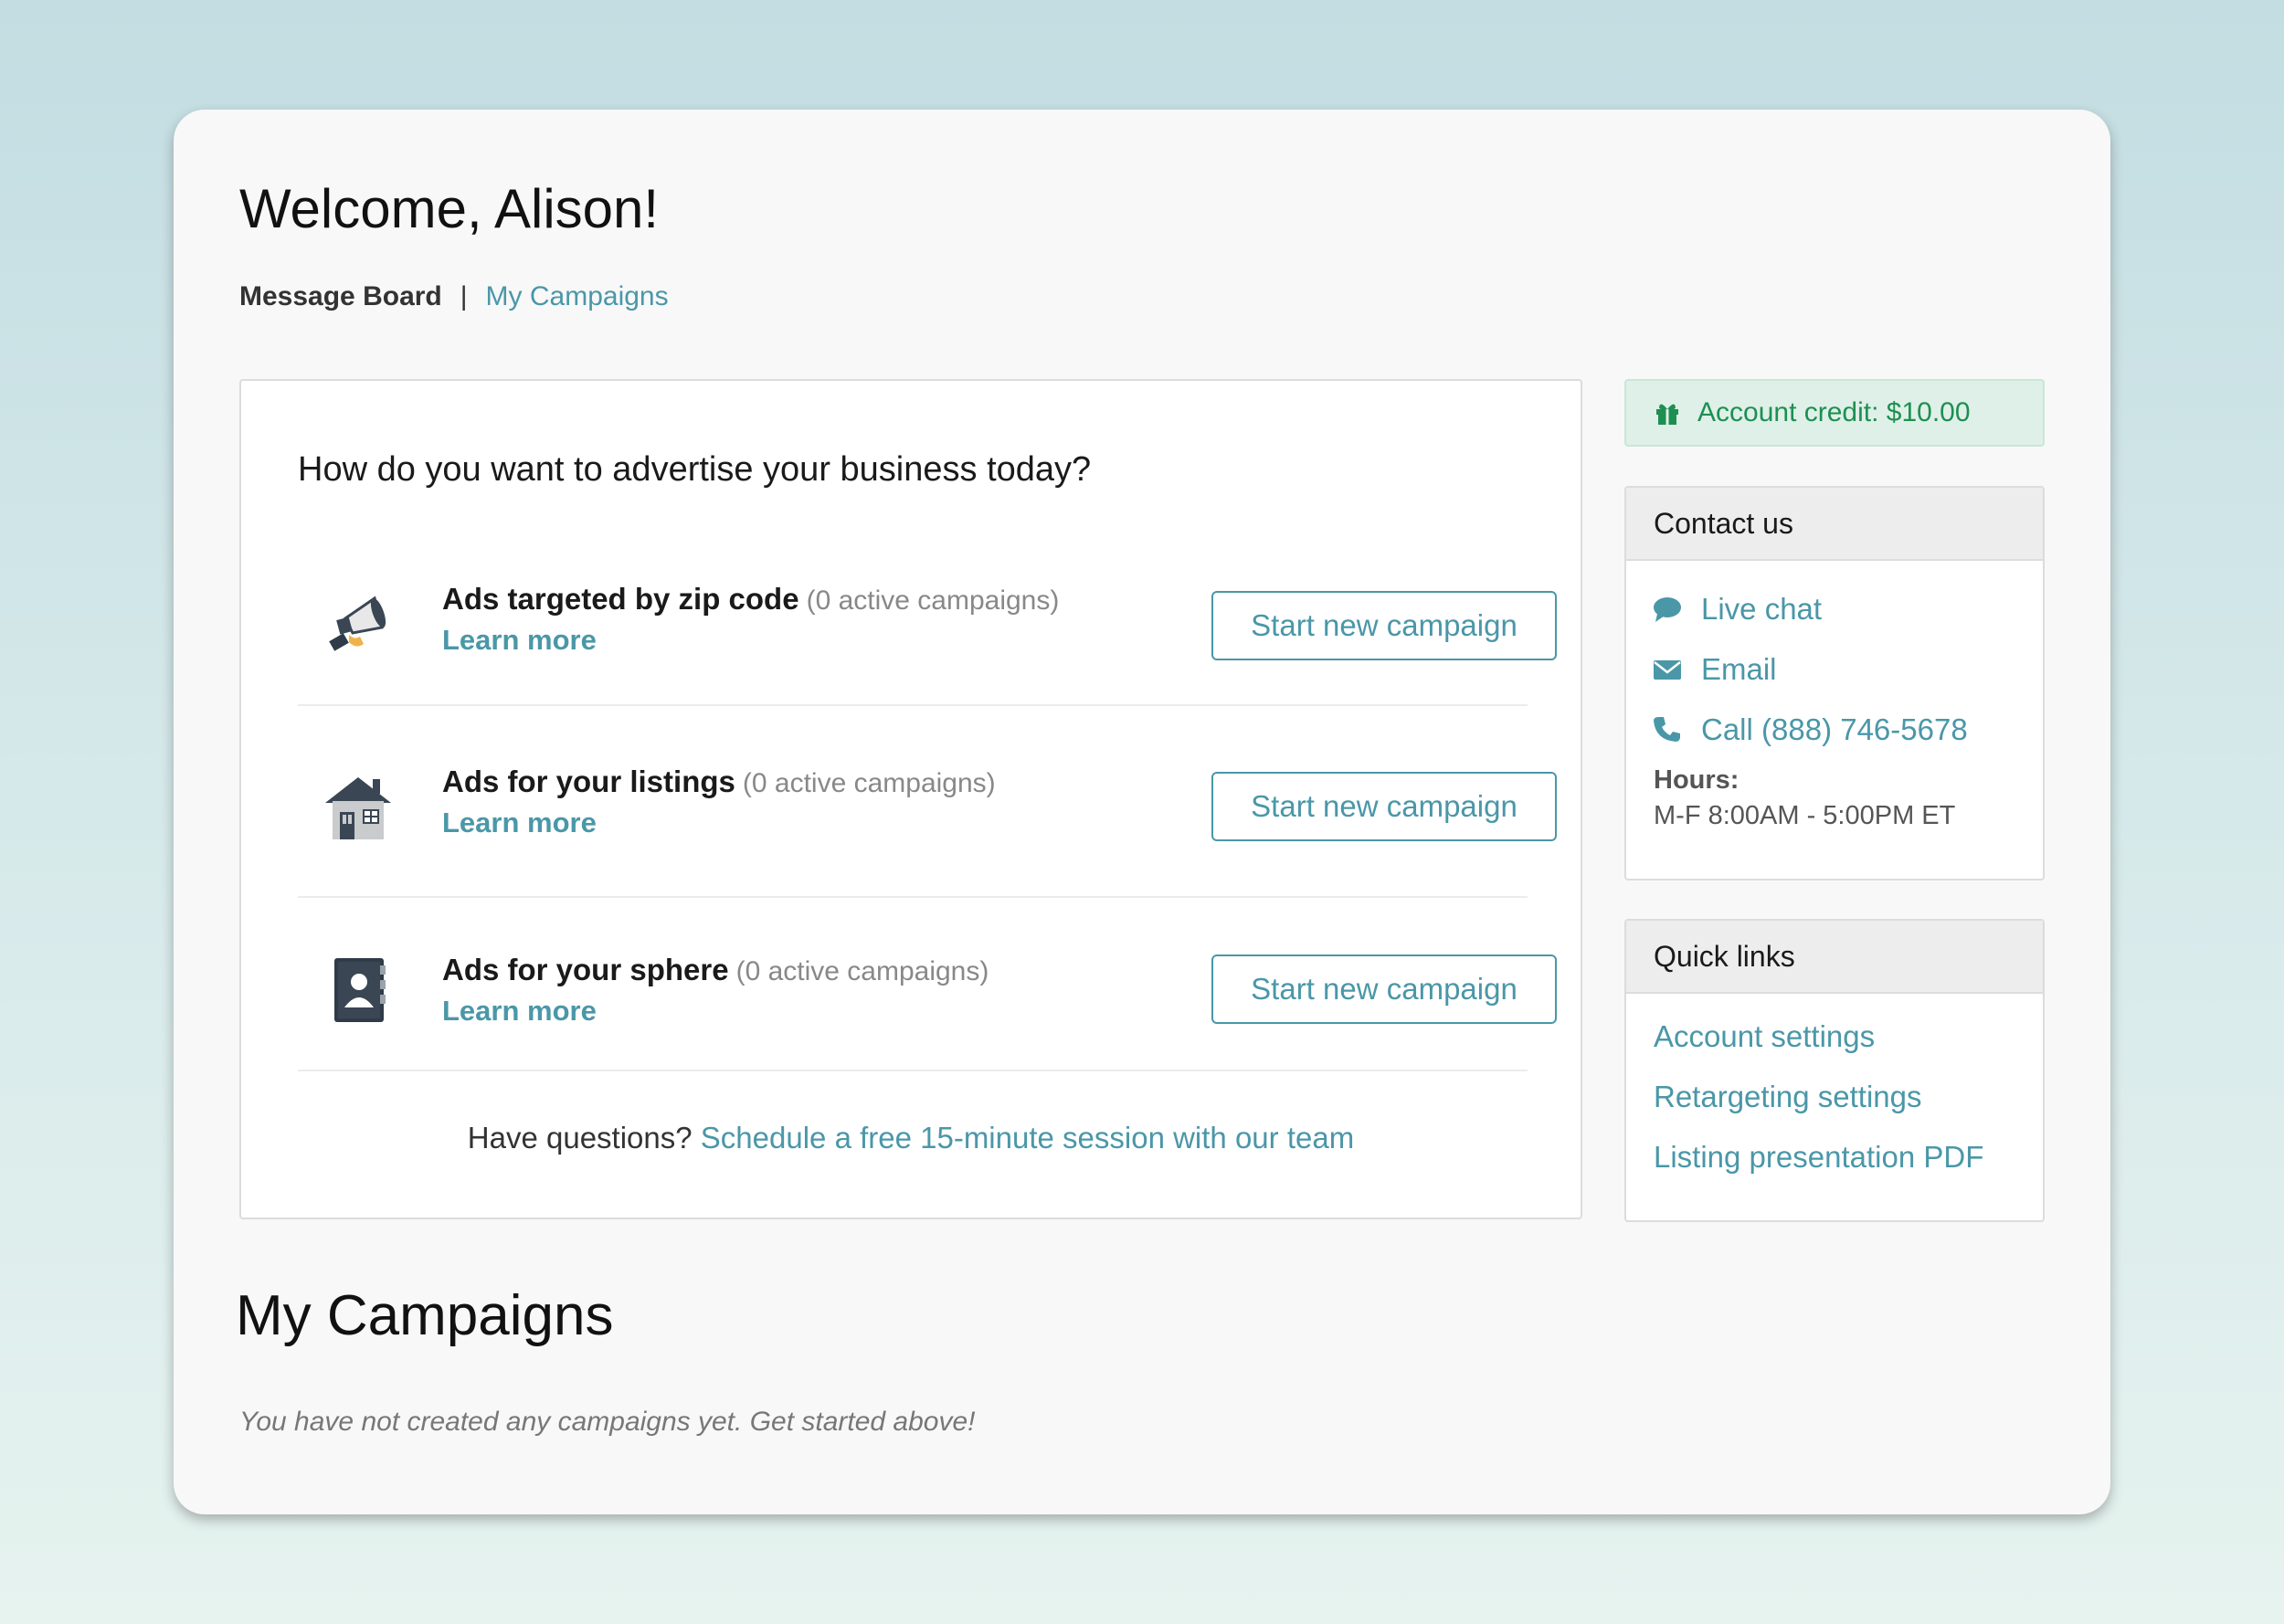  What do you see at coordinates (358, 622) in the screenshot?
I see `megaphone-icon` at bounding box center [358, 622].